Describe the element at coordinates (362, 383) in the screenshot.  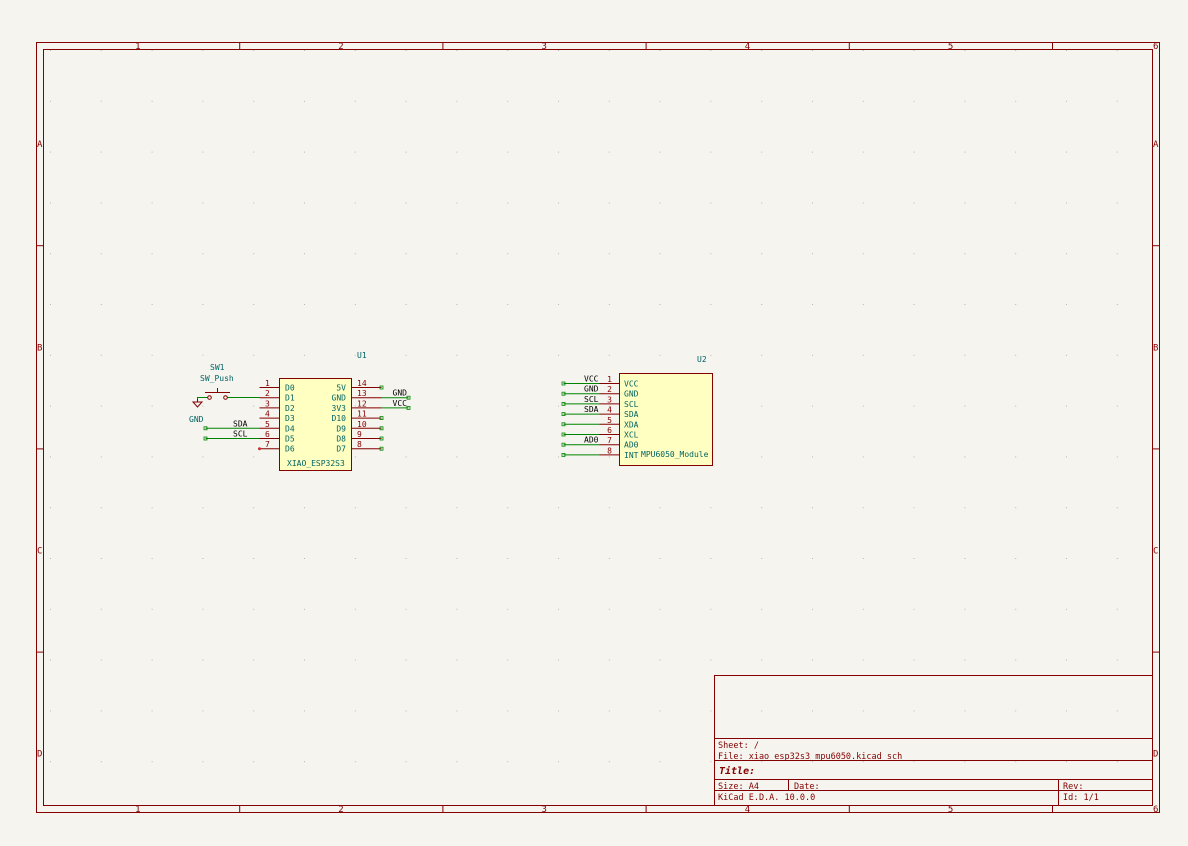
I see `u1-pin-number: 14` at that location.